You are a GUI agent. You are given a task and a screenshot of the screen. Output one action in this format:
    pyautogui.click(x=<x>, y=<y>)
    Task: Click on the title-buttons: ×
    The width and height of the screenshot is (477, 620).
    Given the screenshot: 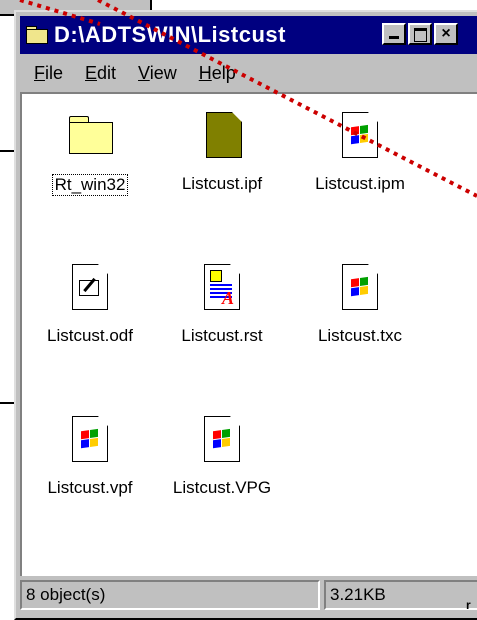 What is the action you would take?
    pyautogui.click(x=420, y=34)
    